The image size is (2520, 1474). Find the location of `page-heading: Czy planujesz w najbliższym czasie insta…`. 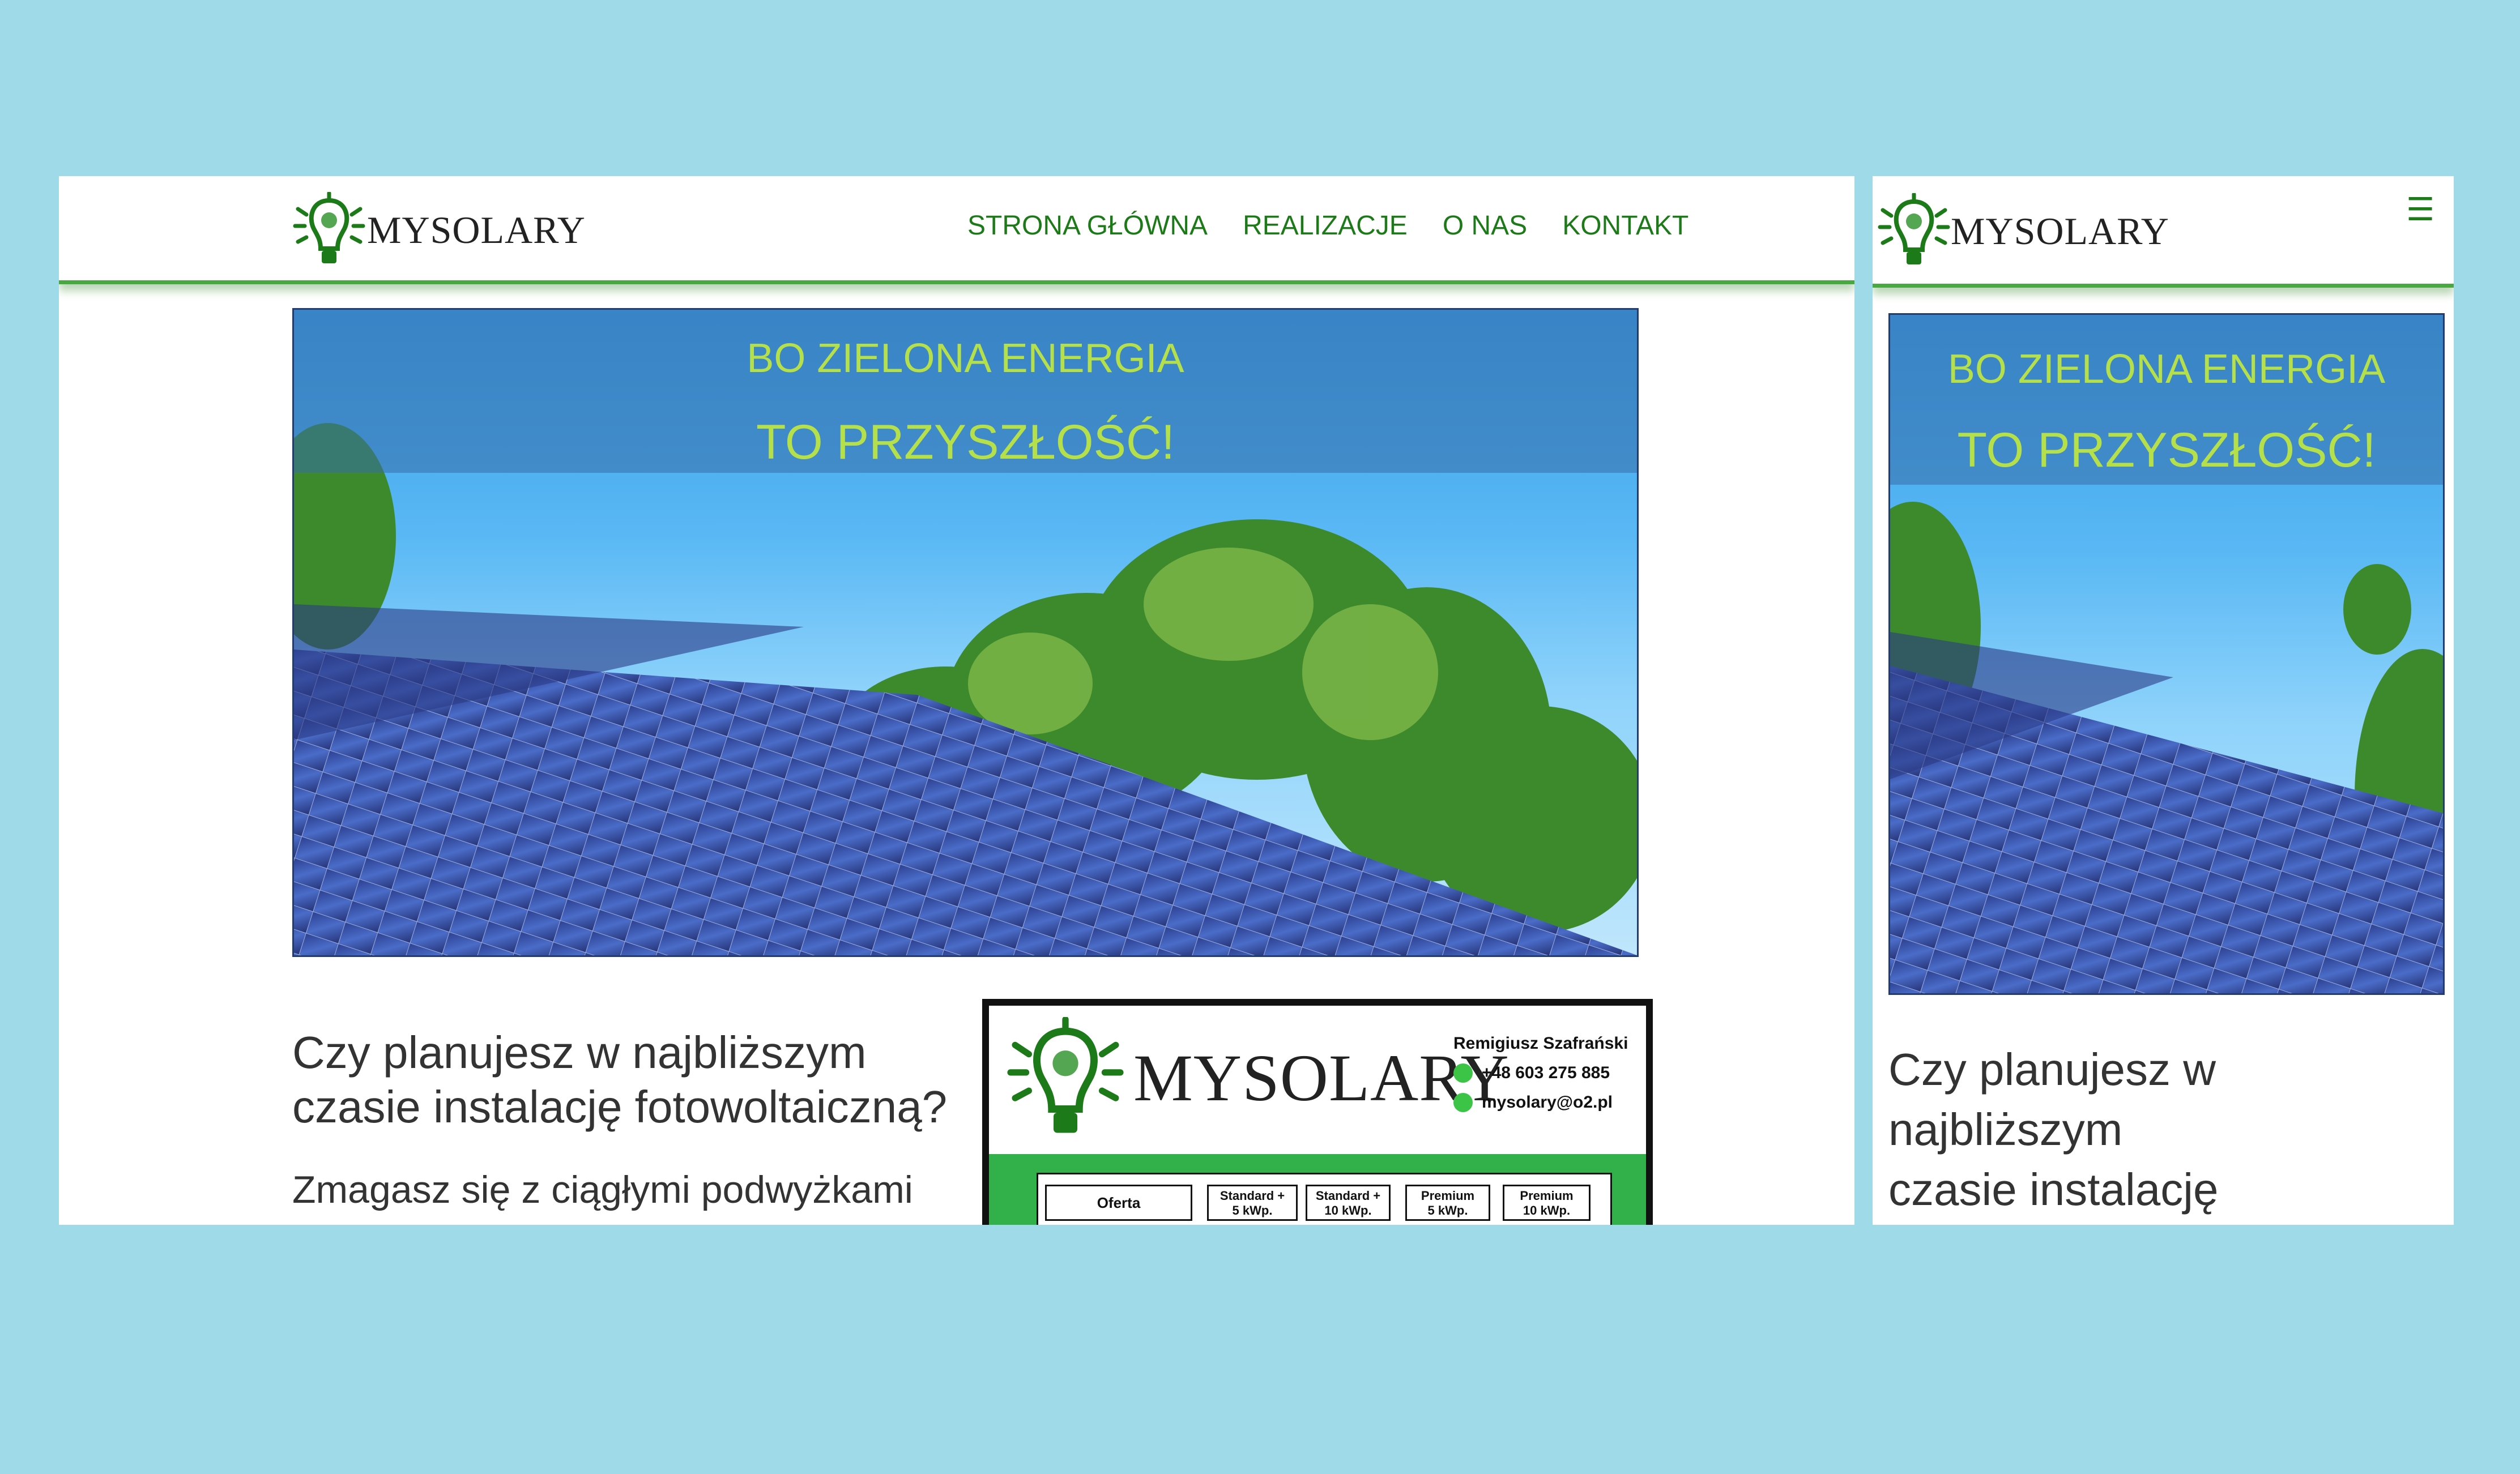

page-heading: Czy planujesz w najbliższym czasie insta… is located at coordinates (619, 1080).